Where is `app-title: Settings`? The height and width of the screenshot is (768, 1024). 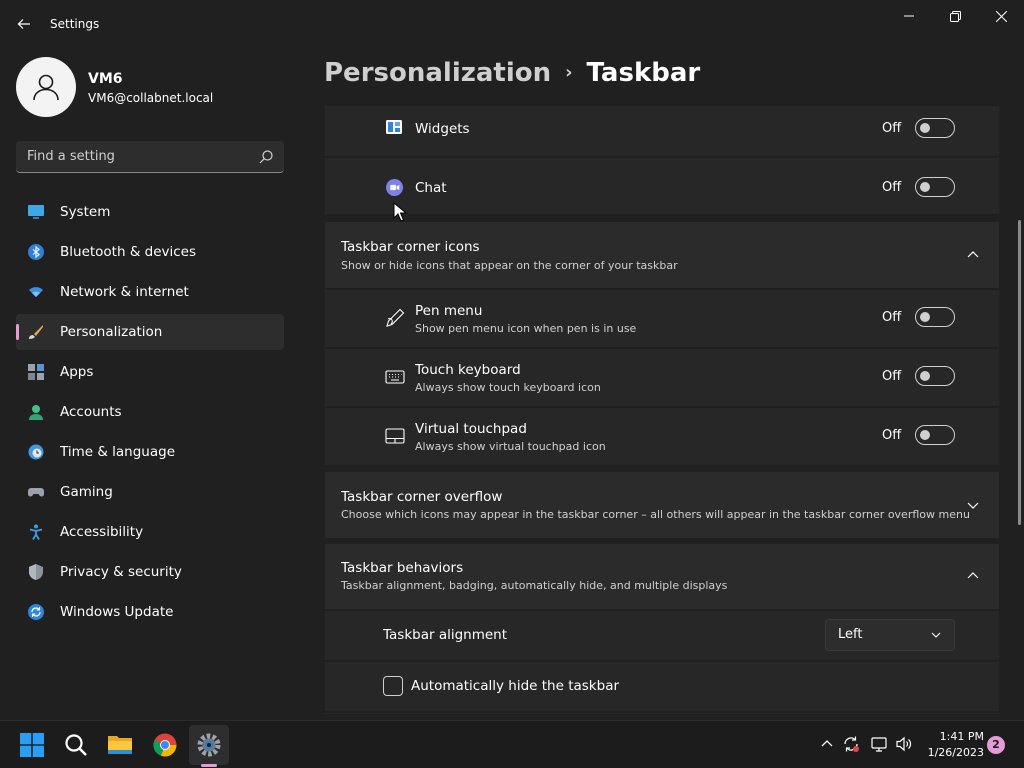 app-title: Settings is located at coordinates (75, 24).